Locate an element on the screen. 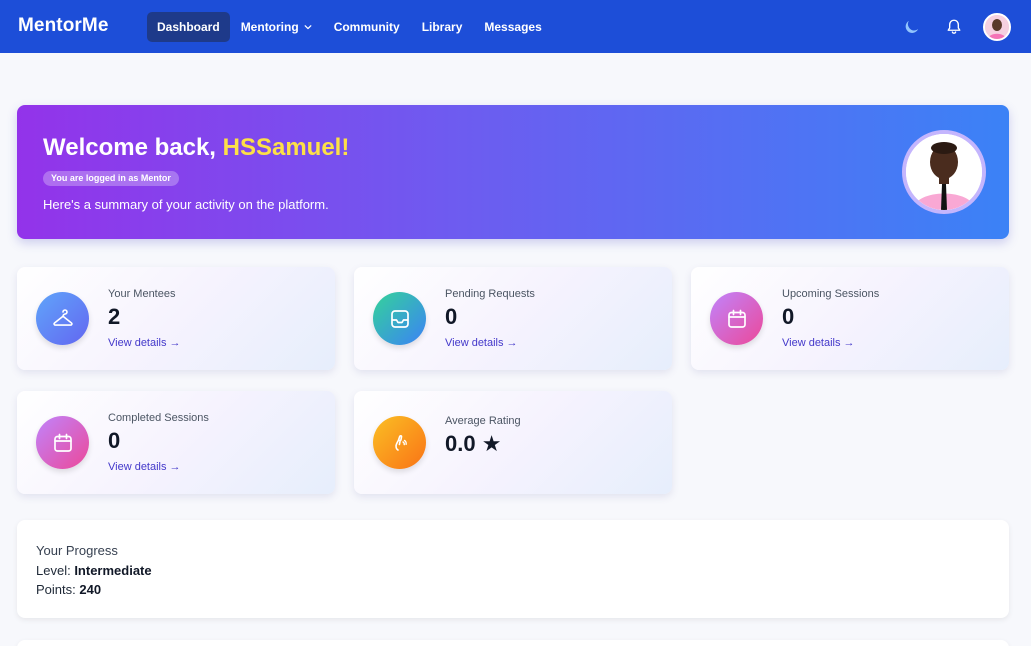 The height and width of the screenshot is (646, 1031). bell-icon is located at coordinates (954, 26).